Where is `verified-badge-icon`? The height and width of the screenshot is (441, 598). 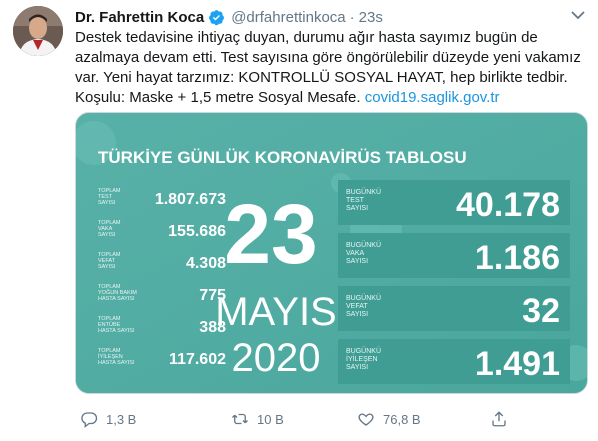
verified-badge-icon is located at coordinates (217, 17).